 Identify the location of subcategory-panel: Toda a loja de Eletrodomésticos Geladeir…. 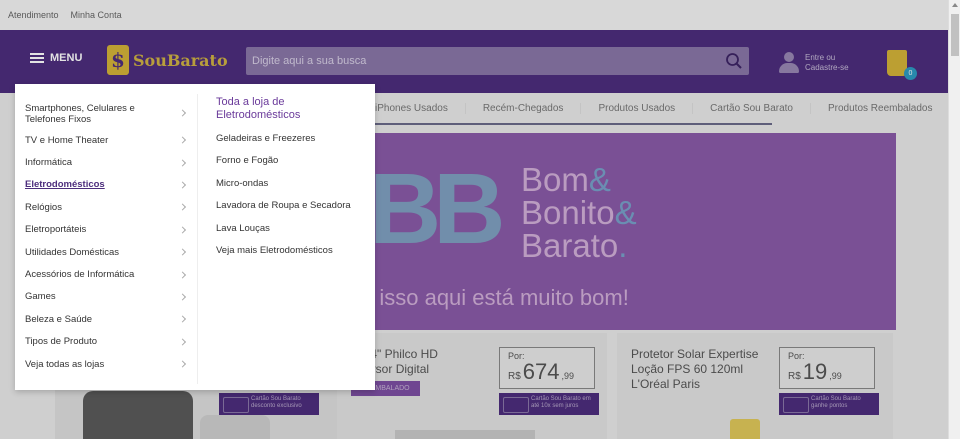
(291, 181).